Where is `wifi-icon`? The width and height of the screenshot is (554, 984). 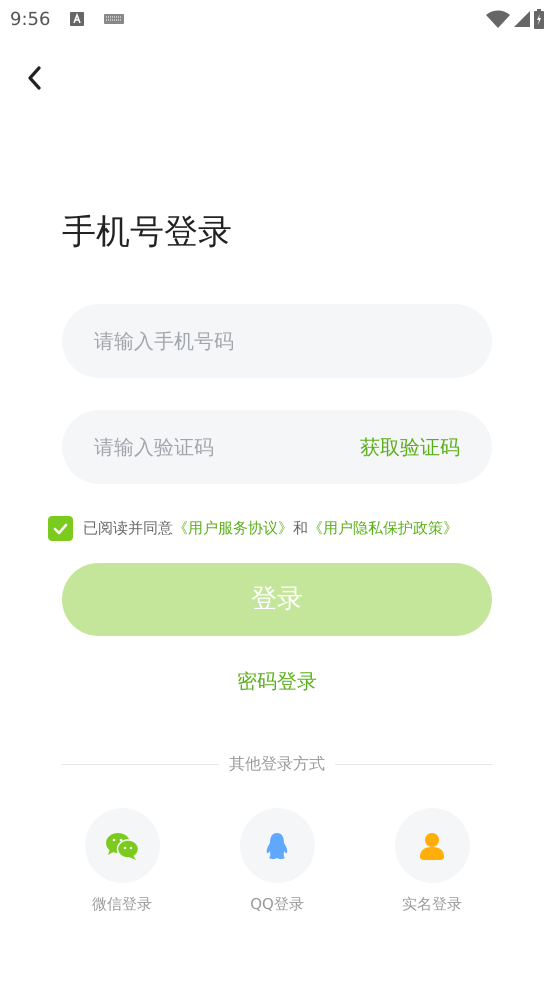 wifi-icon is located at coordinates (498, 19).